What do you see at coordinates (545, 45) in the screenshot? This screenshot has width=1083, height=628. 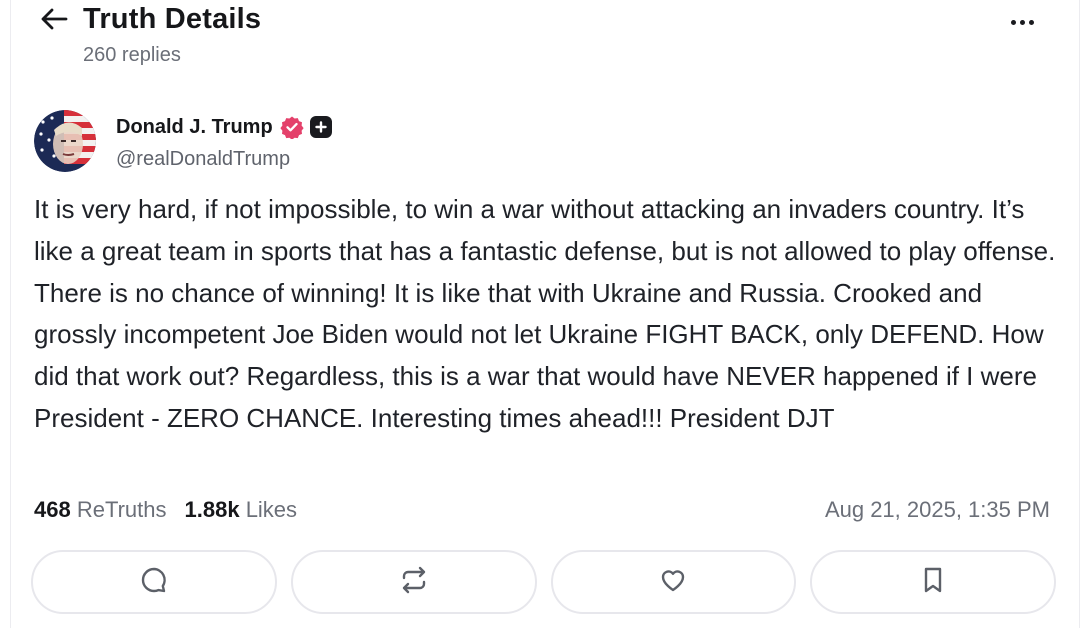 I see `page-header: Truth Details 260 replies` at bounding box center [545, 45].